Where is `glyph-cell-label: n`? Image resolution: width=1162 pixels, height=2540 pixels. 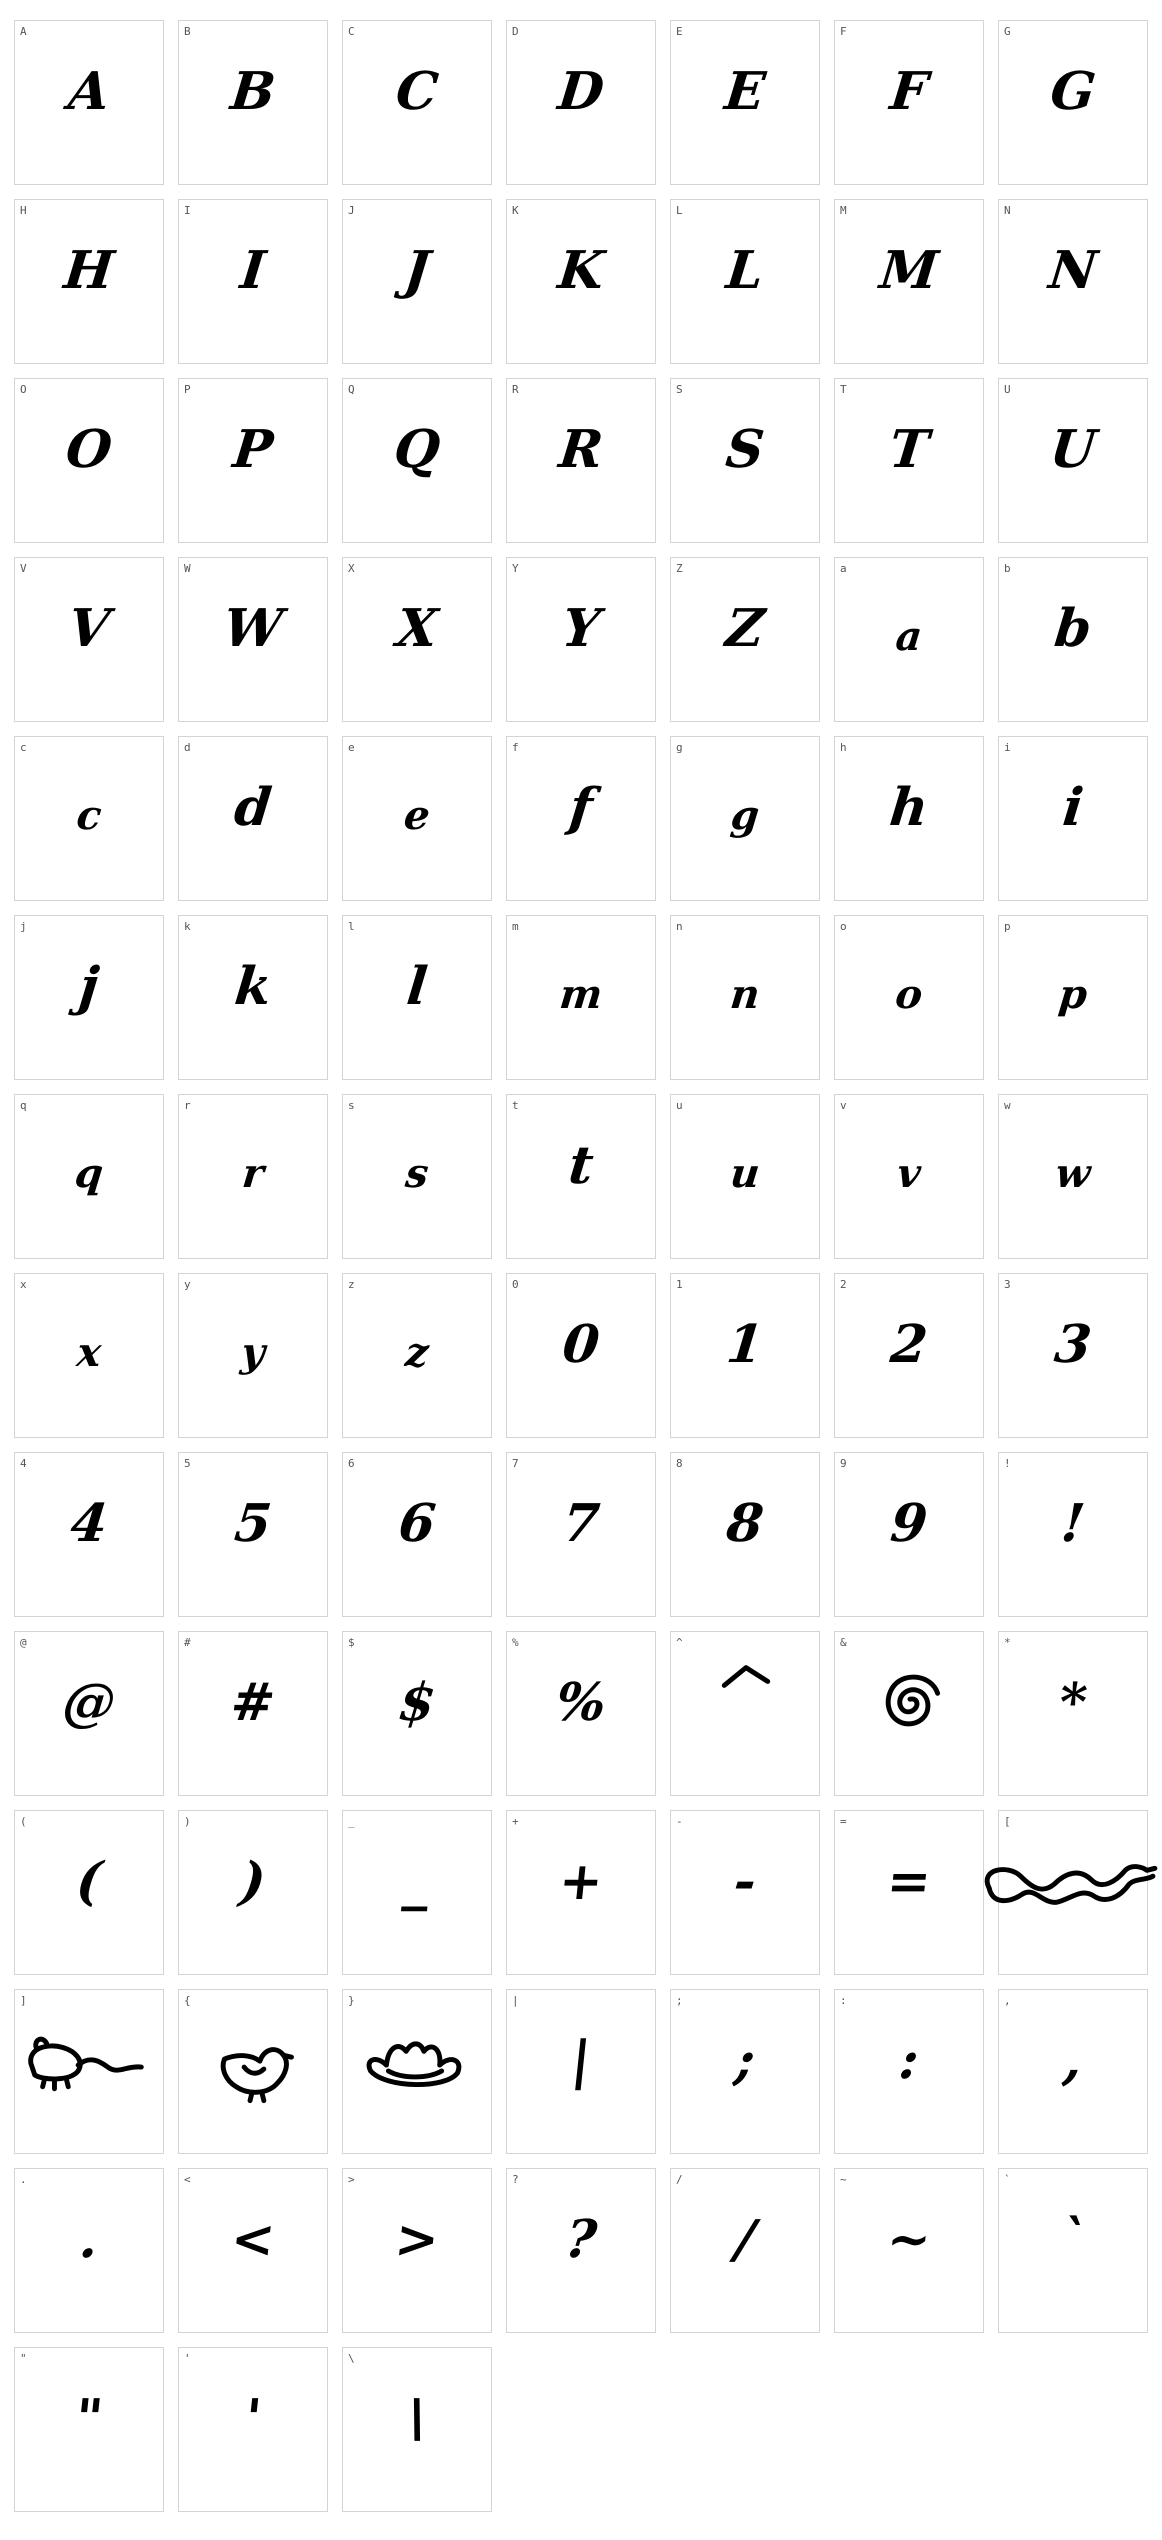 glyph-cell-label: n is located at coordinates (679, 926).